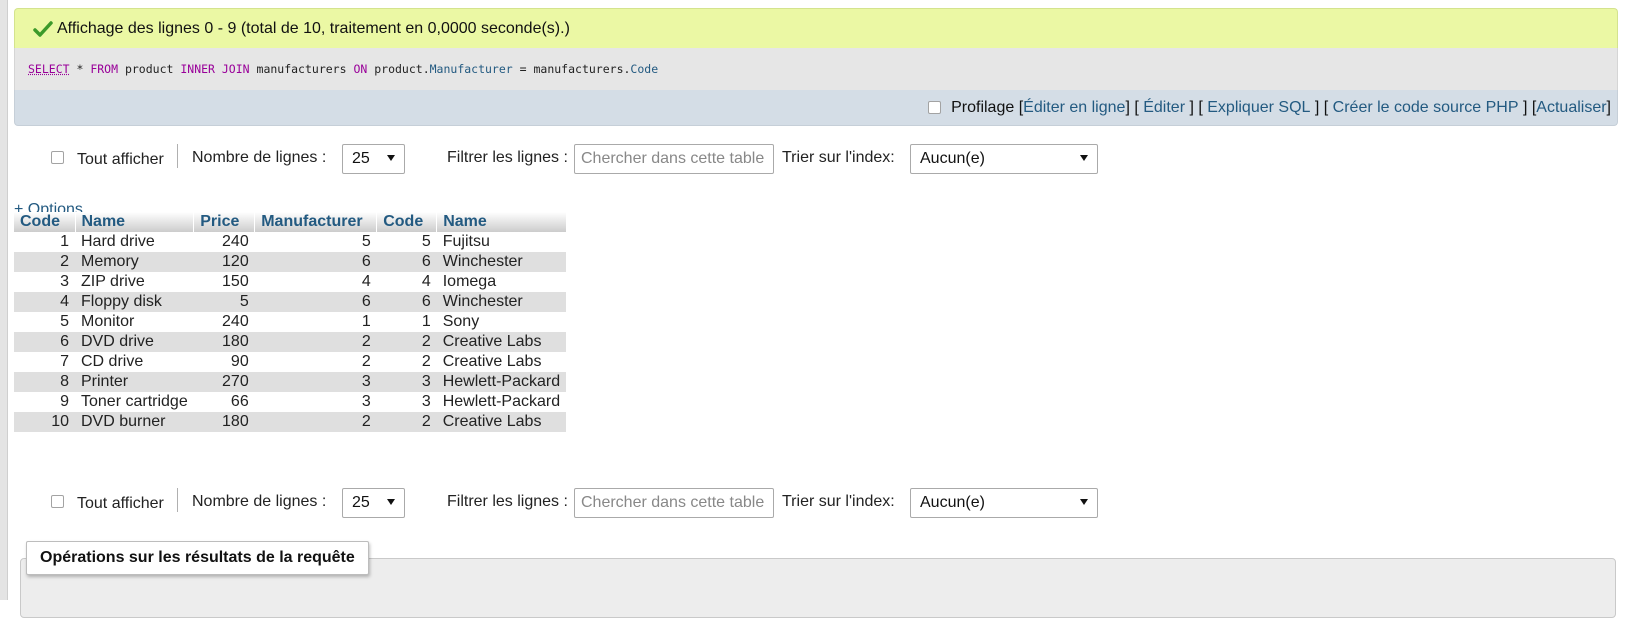 This screenshot has height=618, width=1626. I want to click on create-php-link: Créer le code source PHP, so click(1426, 108).